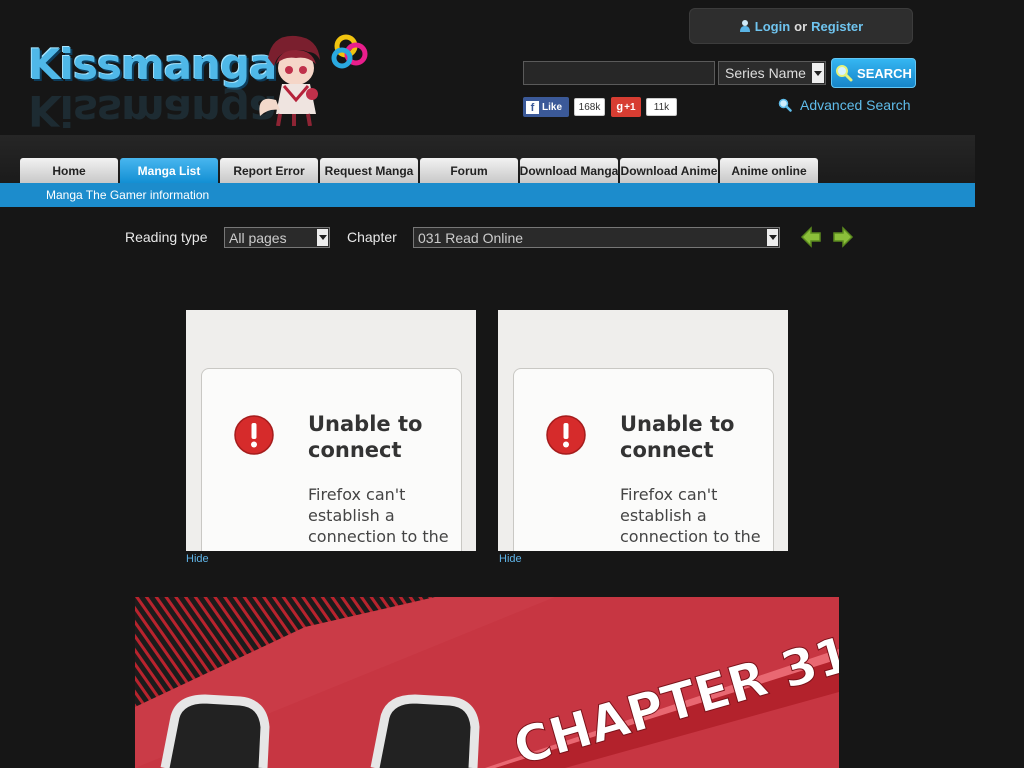 The height and width of the screenshot is (768, 1024). What do you see at coordinates (884, 73) in the screenshot?
I see `search-button-label: SEARCH` at bounding box center [884, 73].